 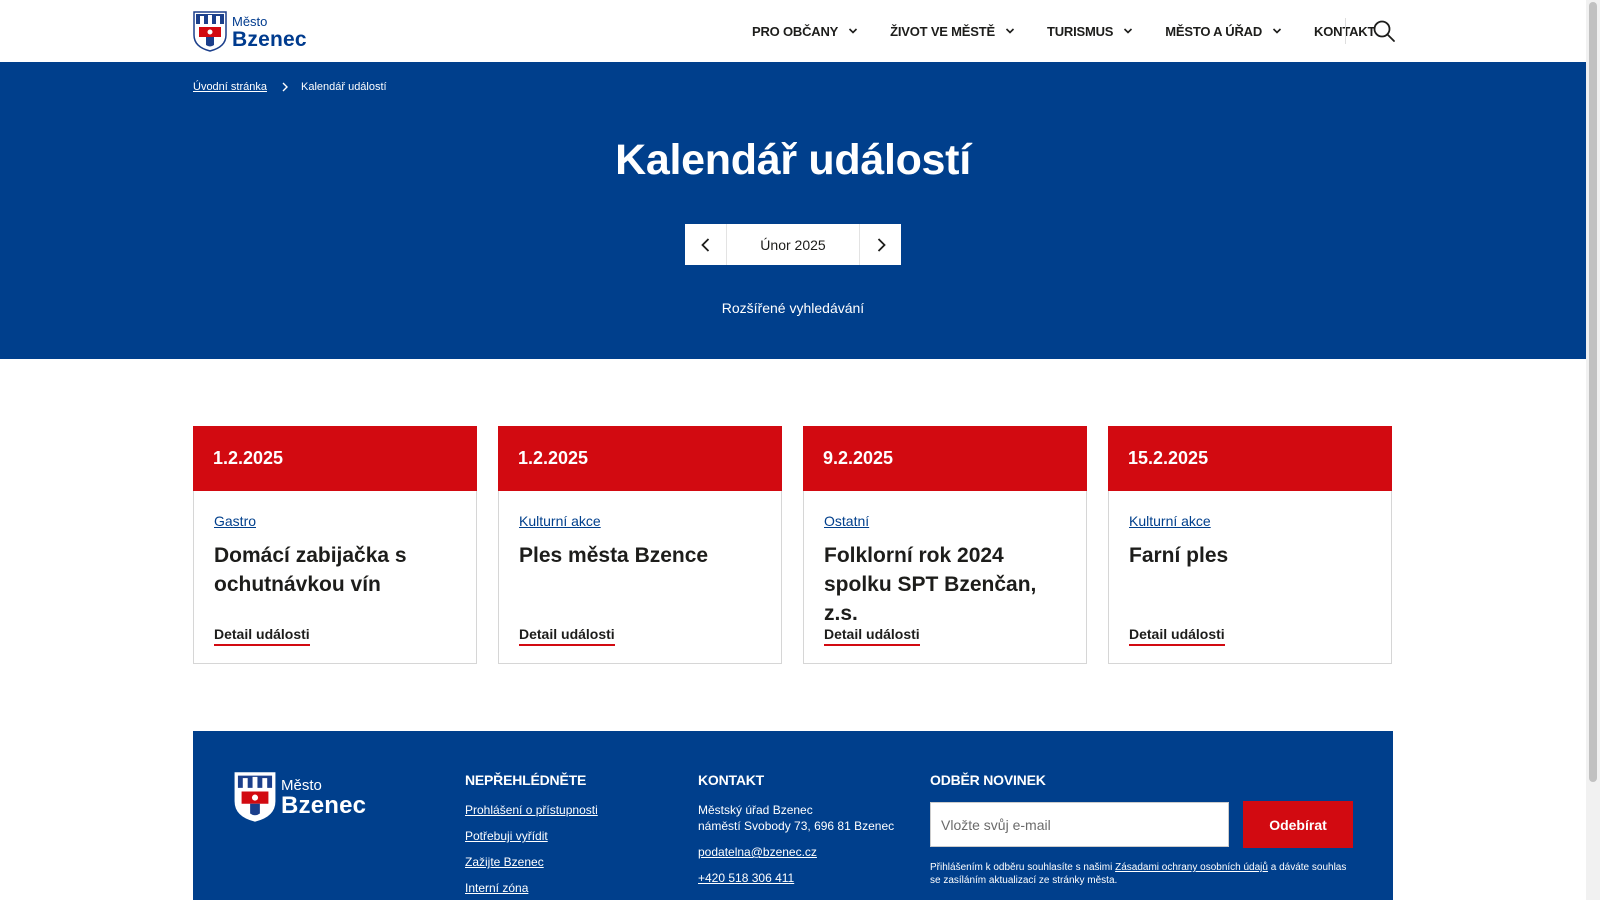 I want to click on footer-heading: NEPŘEHLÉDNĚTE, so click(x=526, y=780).